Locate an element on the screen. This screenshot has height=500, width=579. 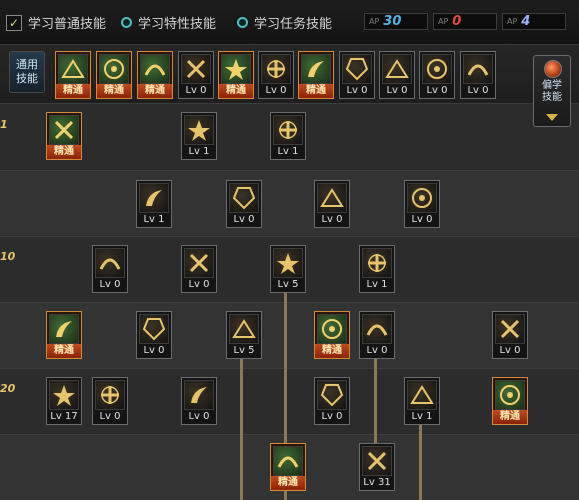
shield-icon is located at coordinates (110, 263).